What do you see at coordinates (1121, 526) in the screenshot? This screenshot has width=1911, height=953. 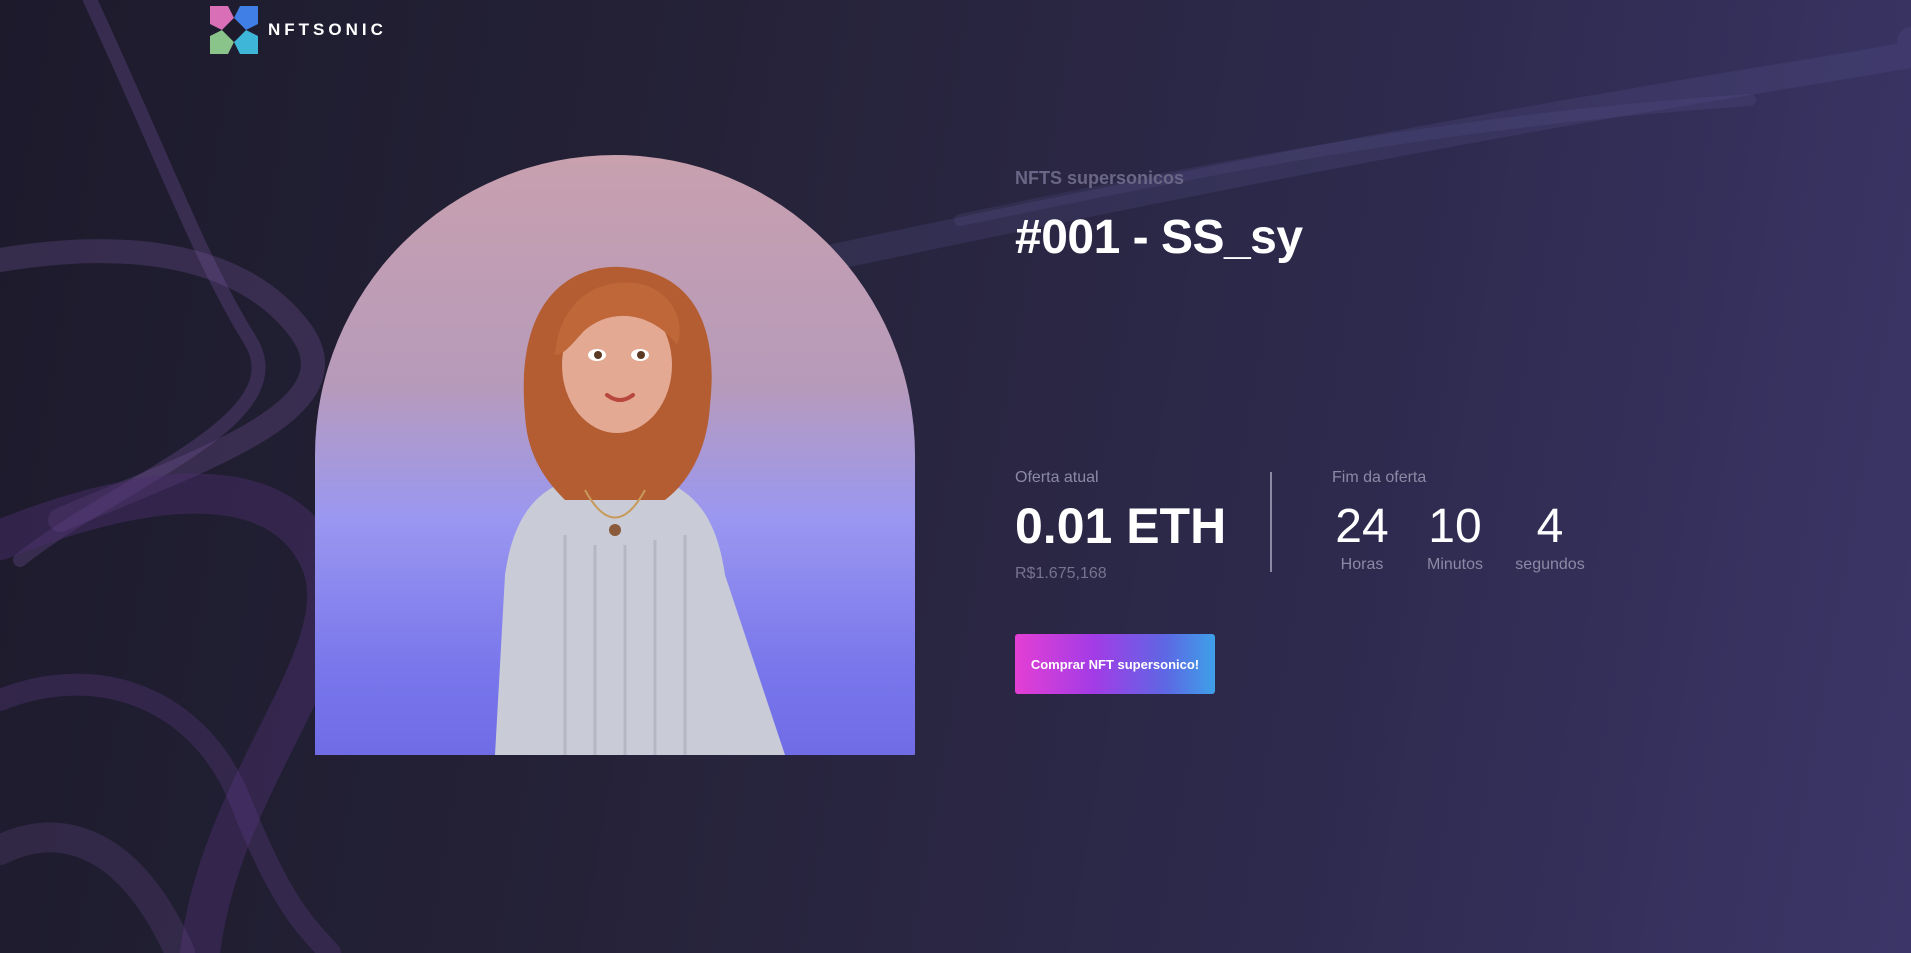 I see `current-offer-value: 0.01 ETH` at bounding box center [1121, 526].